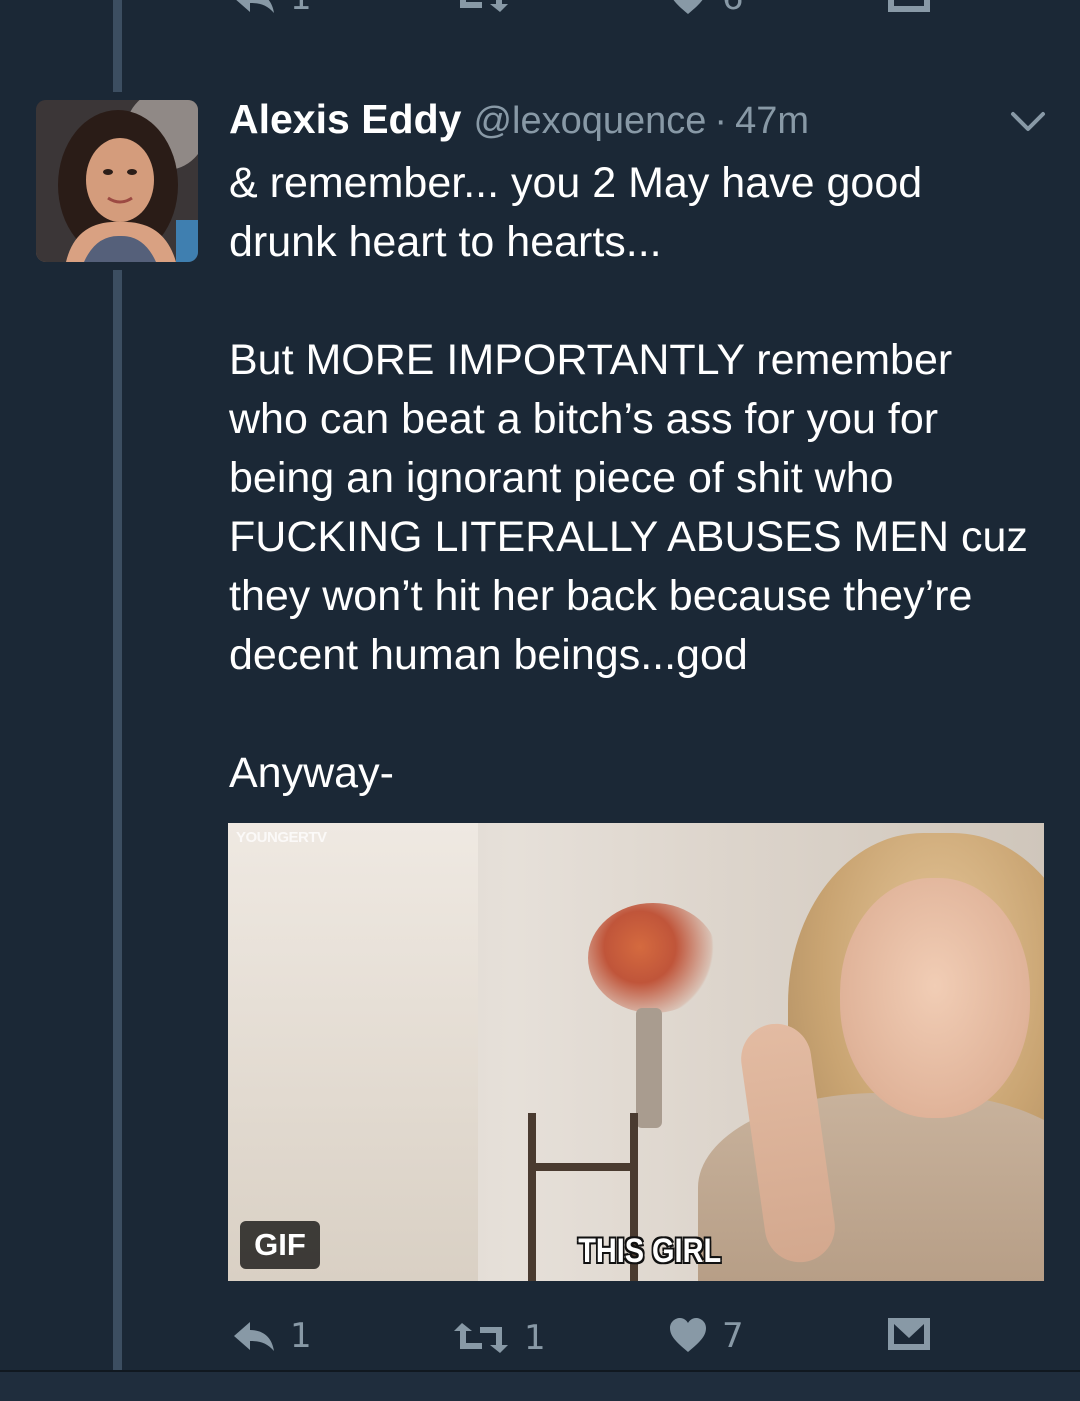 The image size is (1080, 1401). I want to click on tweet-text-line: & remember... you 2 May have good, so click(576, 183).